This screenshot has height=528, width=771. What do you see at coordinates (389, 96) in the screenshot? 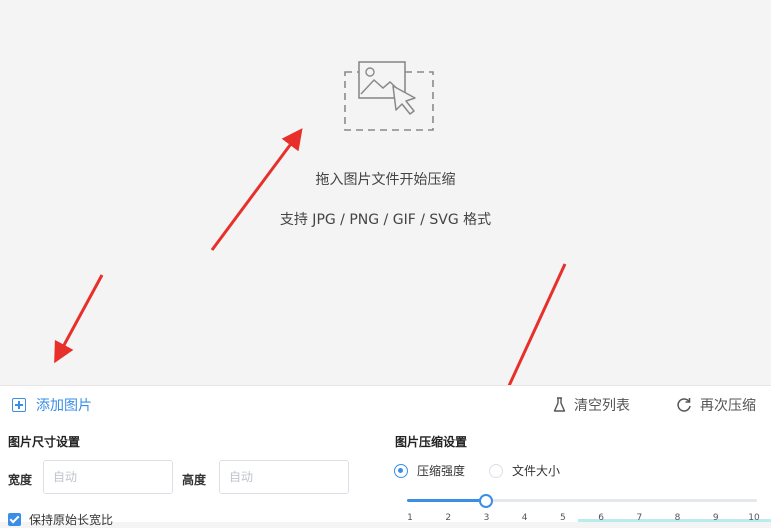
I see `image-drop-icon` at bounding box center [389, 96].